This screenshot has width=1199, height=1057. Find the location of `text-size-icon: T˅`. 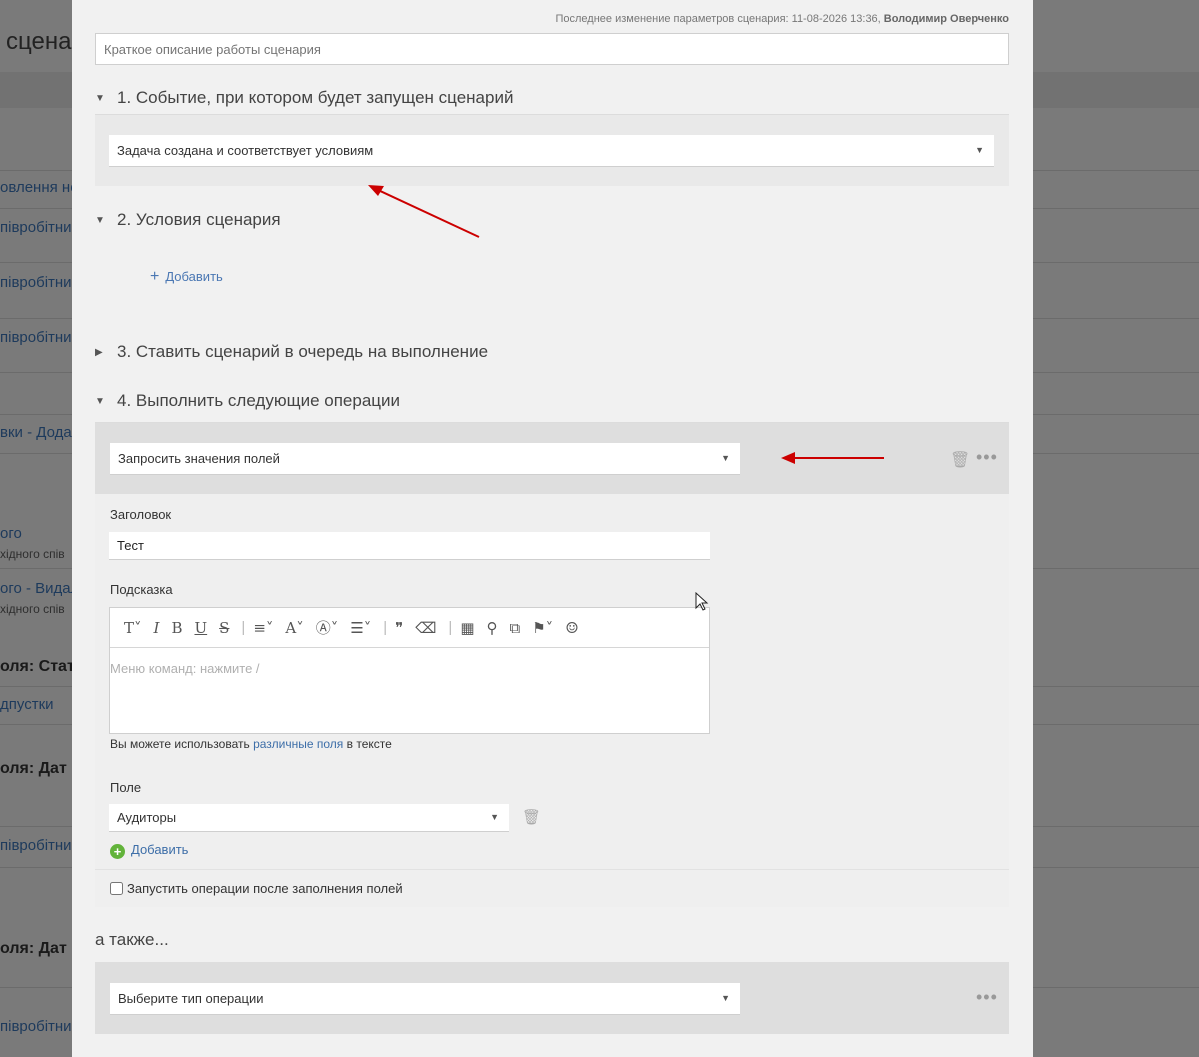

text-size-icon: T˅ is located at coordinates (133, 628).